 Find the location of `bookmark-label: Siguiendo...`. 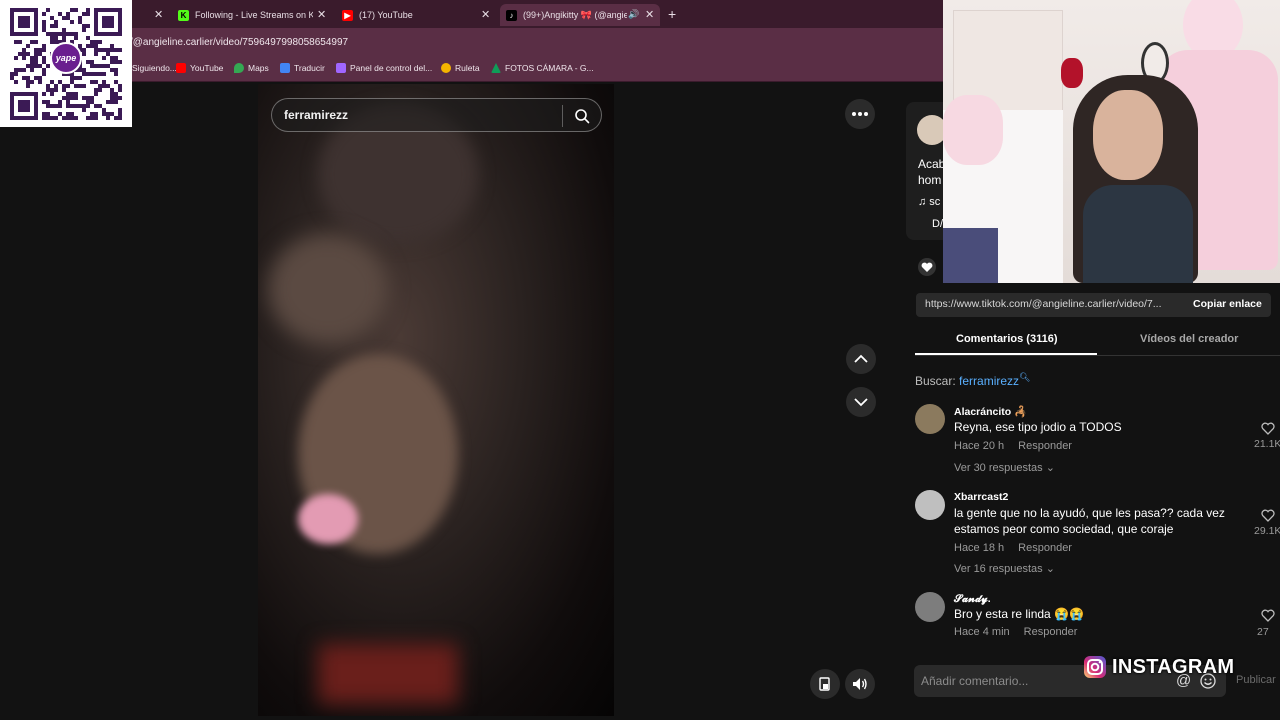

bookmark-label: Siguiendo... is located at coordinates (154, 68).